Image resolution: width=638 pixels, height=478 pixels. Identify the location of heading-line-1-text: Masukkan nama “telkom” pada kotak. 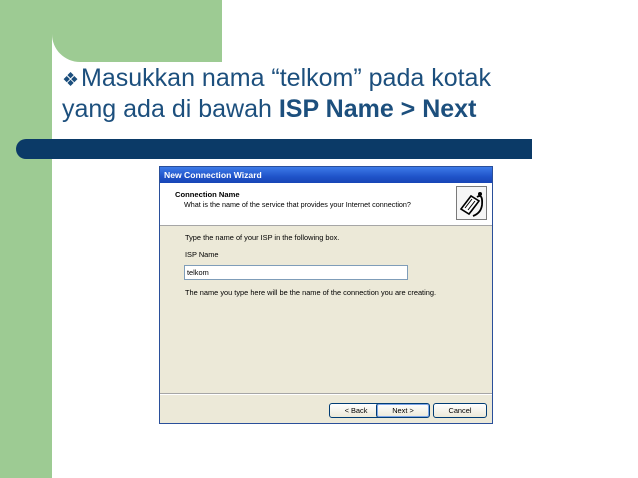
(286, 78).